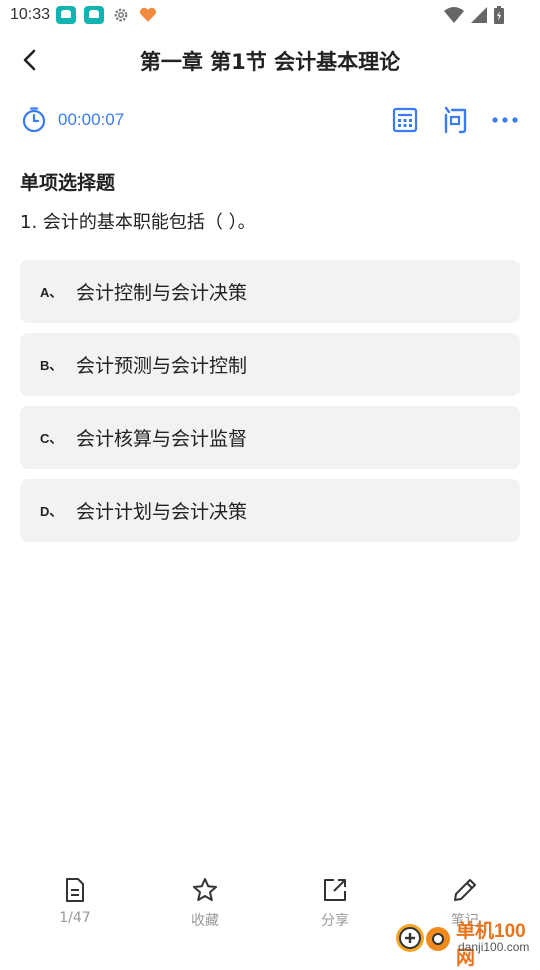 The height and width of the screenshot is (970, 540). I want to click on option-text: 会计控制与会计决策, so click(162, 293).